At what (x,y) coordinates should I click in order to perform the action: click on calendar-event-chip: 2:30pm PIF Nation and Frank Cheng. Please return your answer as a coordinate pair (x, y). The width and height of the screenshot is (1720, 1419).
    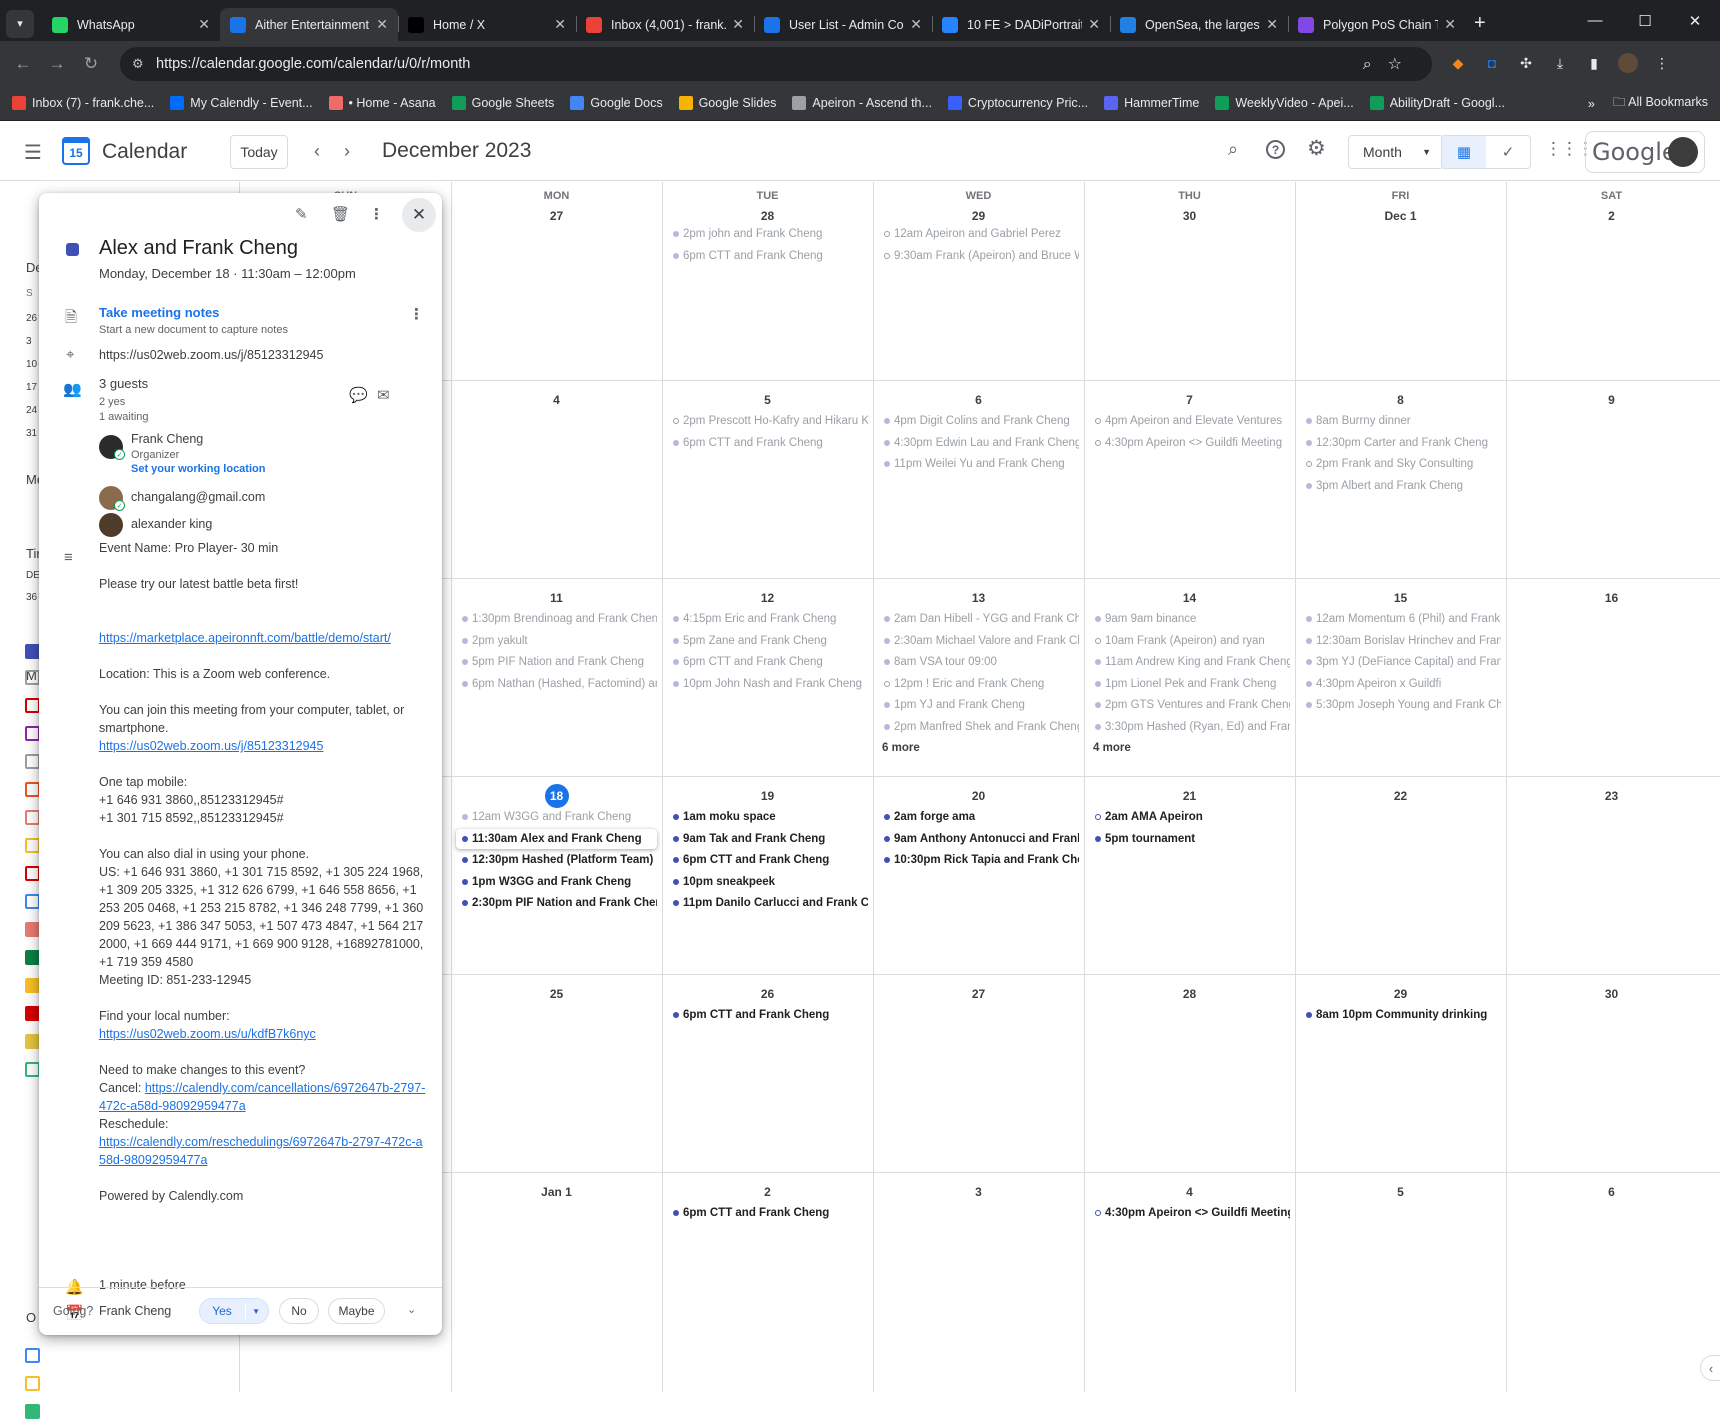
    Looking at the image, I should click on (556, 903).